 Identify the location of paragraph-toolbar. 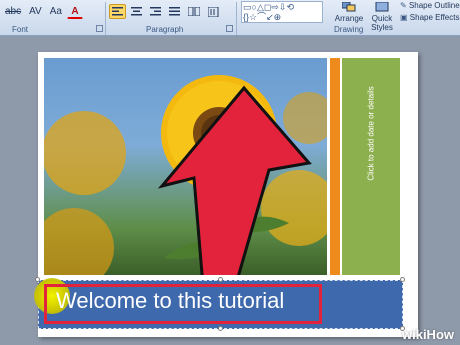
(166, 11).